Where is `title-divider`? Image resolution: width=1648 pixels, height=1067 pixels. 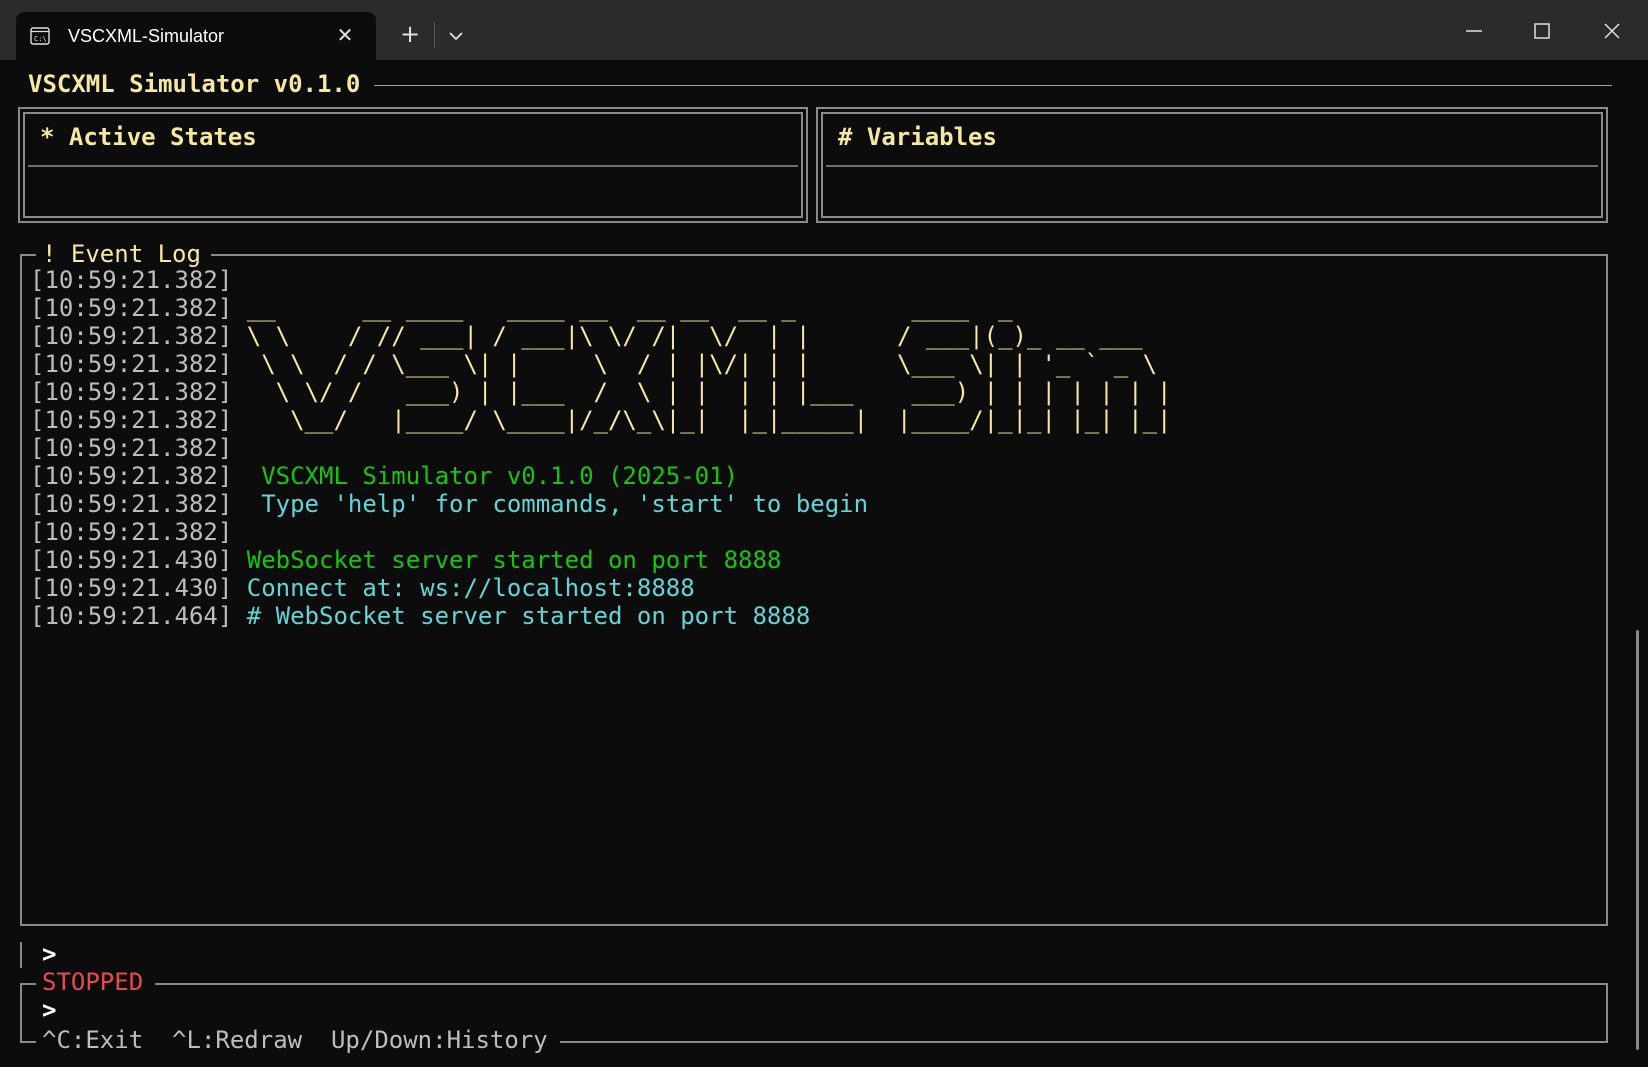 title-divider is located at coordinates (986, 85).